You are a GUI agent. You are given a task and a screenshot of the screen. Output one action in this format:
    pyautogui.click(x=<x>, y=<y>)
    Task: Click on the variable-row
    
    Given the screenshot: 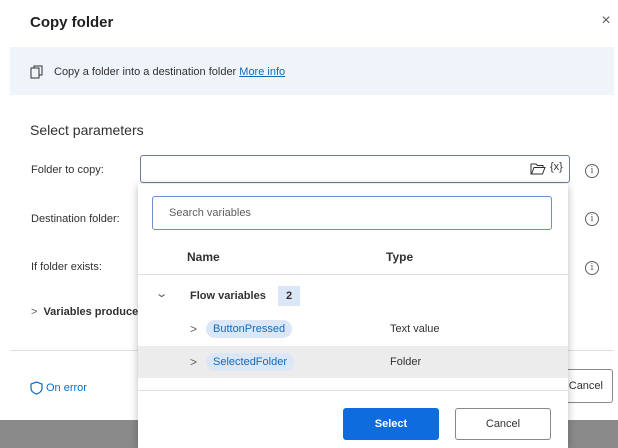 What is the action you would take?
    pyautogui.click(x=353, y=329)
    